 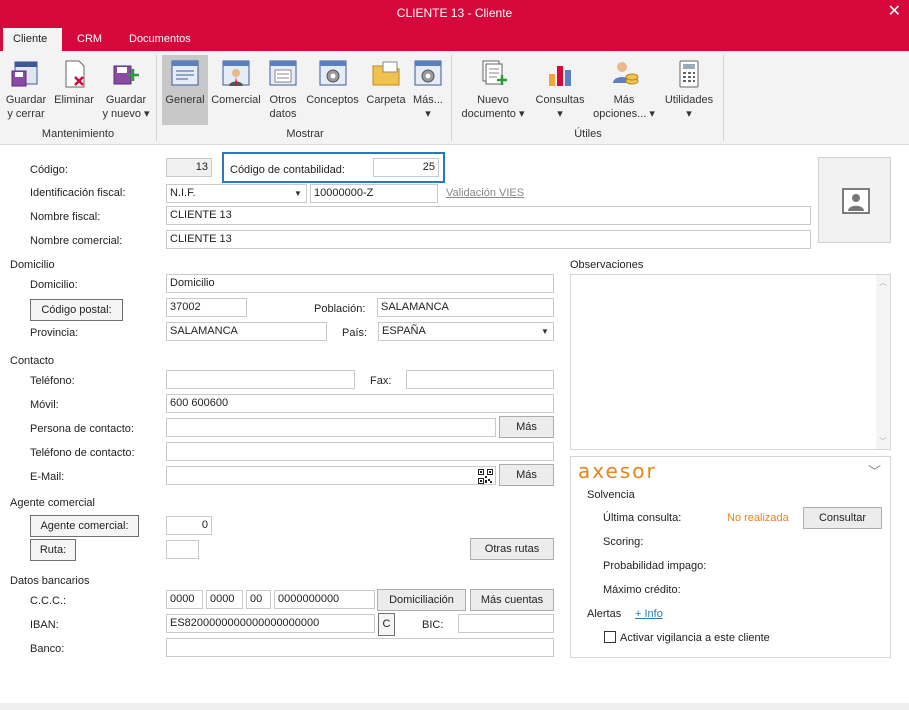 What do you see at coordinates (32, 39) in the screenshot?
I see `tab-cliente: Cliente` at bounding box center [32, 39].